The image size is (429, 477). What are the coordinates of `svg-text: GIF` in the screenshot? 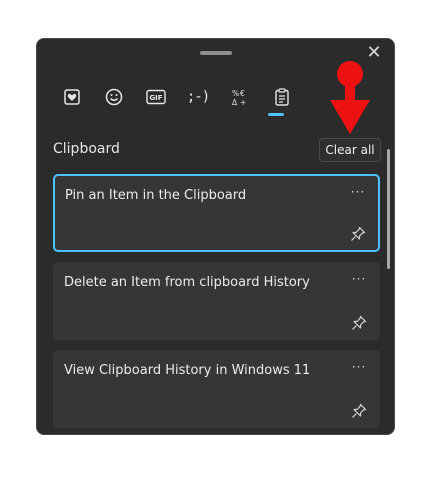 It's located at (155, 98).